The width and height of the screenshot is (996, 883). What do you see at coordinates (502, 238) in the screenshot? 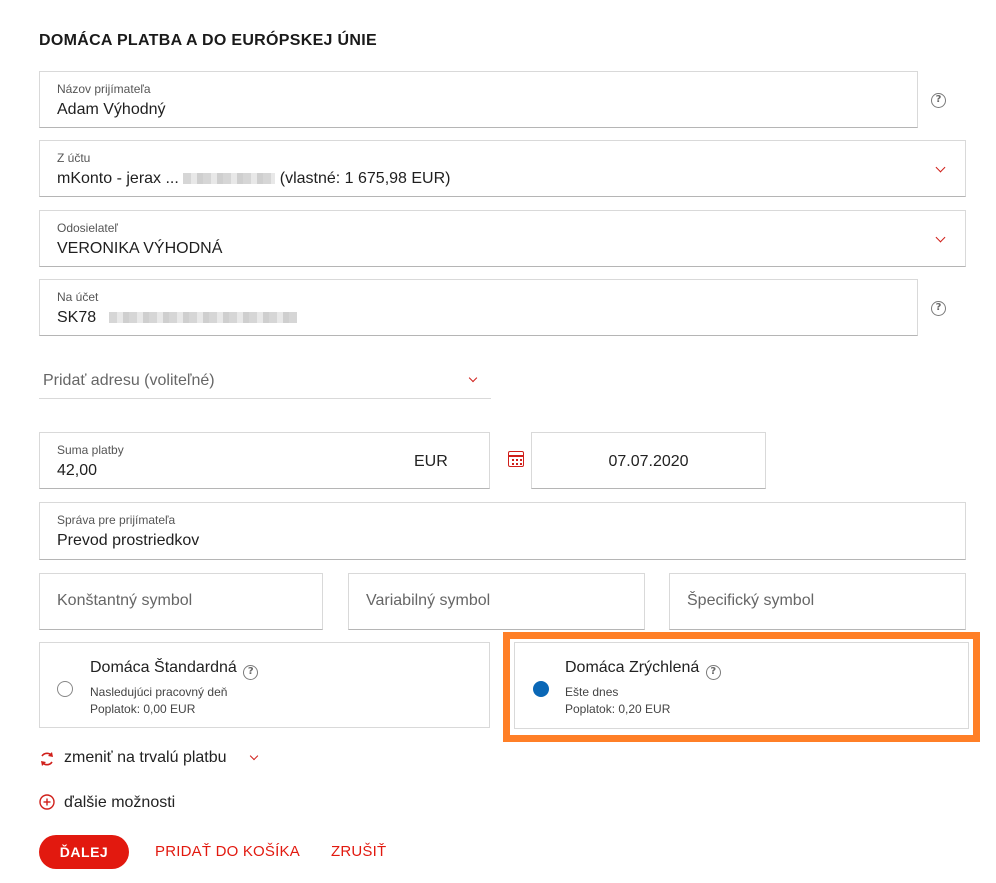
I see `sender-select: Odosielateľ VERONIKA VÝHODNÁ` at bounding box center [502, 238].